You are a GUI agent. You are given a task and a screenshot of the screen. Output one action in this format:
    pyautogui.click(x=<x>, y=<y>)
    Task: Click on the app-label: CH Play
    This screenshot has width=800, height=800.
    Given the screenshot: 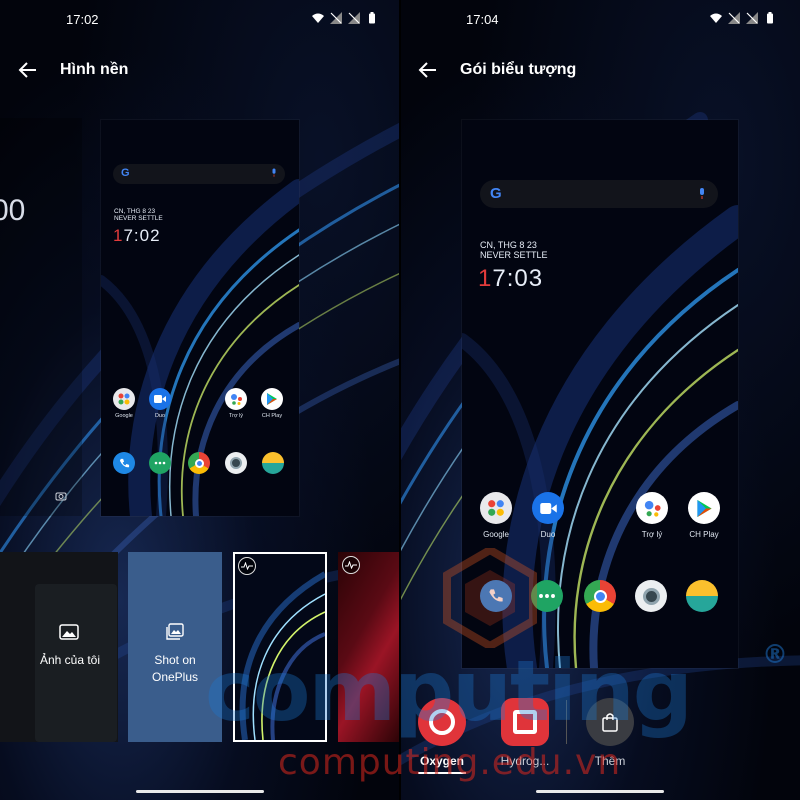 What is the action you would take?
    pyautogui.click(x=704, y=534)
    